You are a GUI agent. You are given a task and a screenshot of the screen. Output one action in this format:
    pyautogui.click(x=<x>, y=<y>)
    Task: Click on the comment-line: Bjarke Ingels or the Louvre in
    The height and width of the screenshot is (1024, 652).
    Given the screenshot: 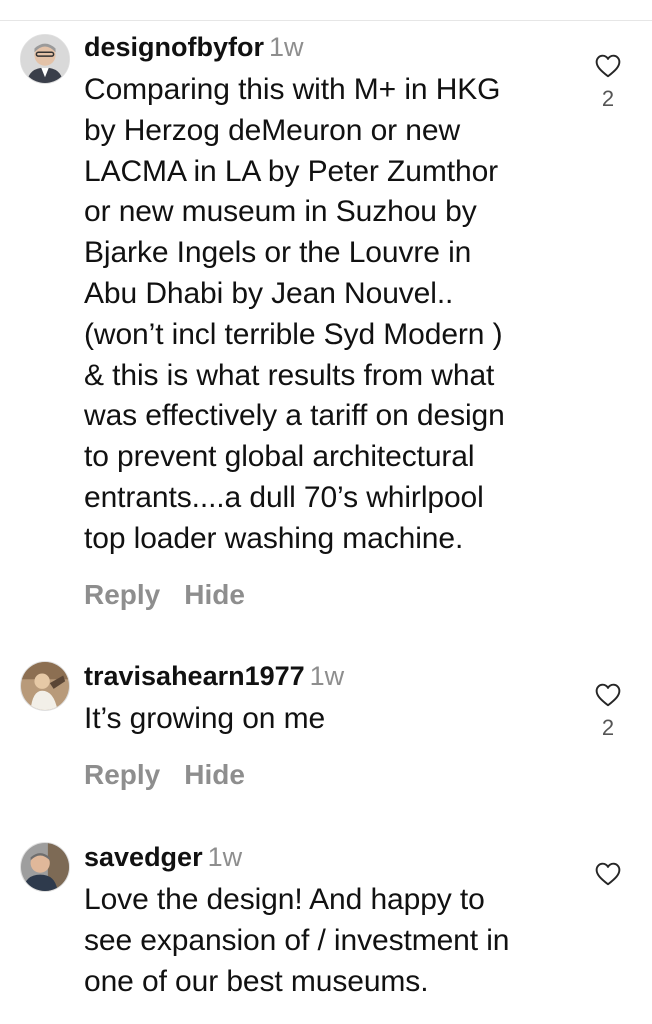 What is the action you would take?
    pyautogui.click(x=278, y=253)
    